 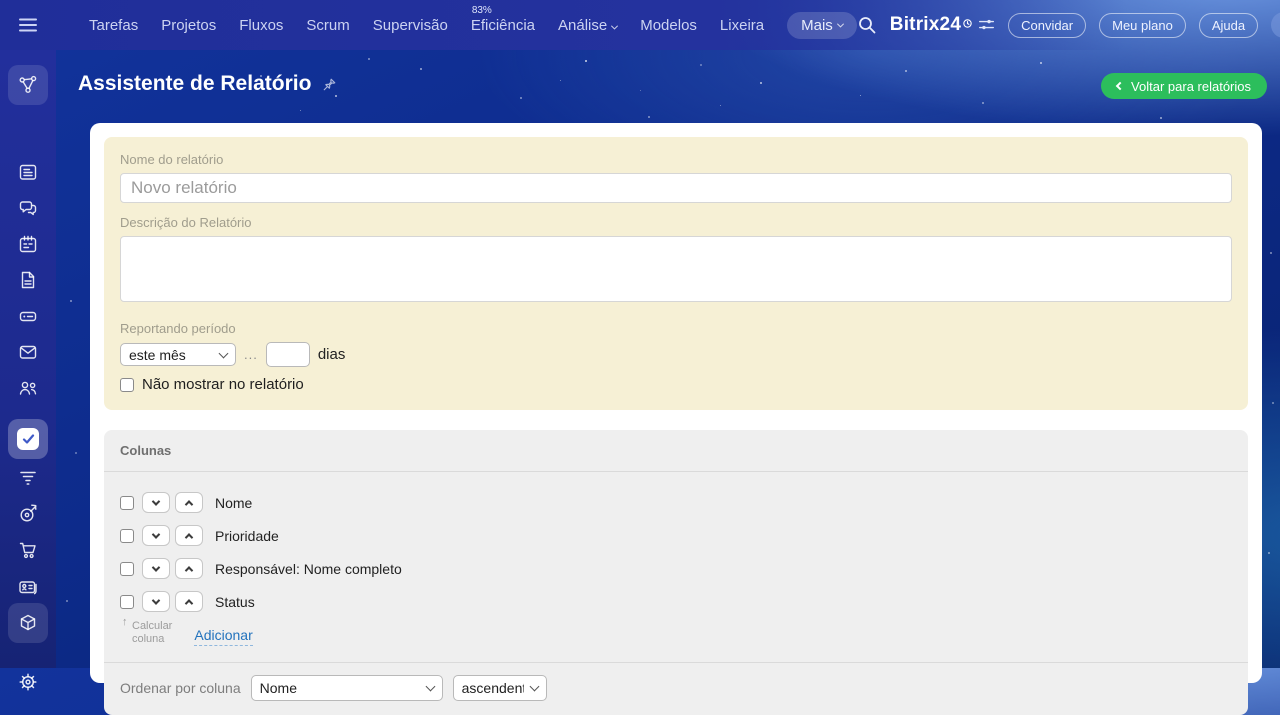 What do you see at coordinates (329, 84) in the screenshot?
I see `pushpin-icon` at bounding box center [329, 84].